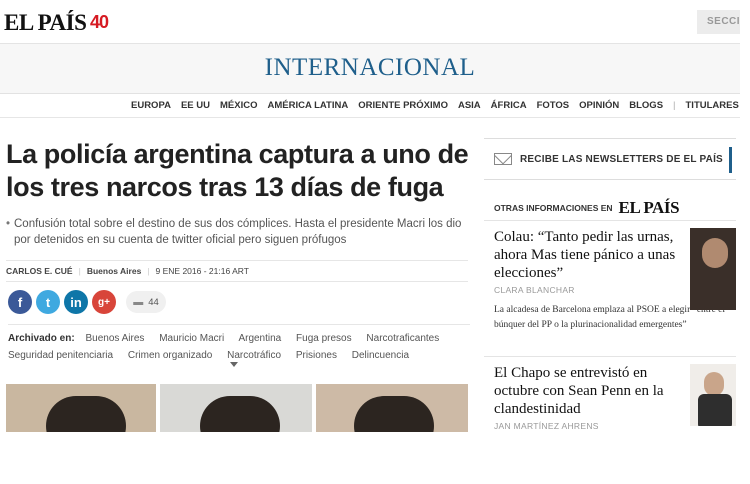 This screenshot has width=750, height=484. What do you see at coordinates (316, 355) in the screenshot?
I see `tag-link: Prisiones` at bounding box center [316, 355].